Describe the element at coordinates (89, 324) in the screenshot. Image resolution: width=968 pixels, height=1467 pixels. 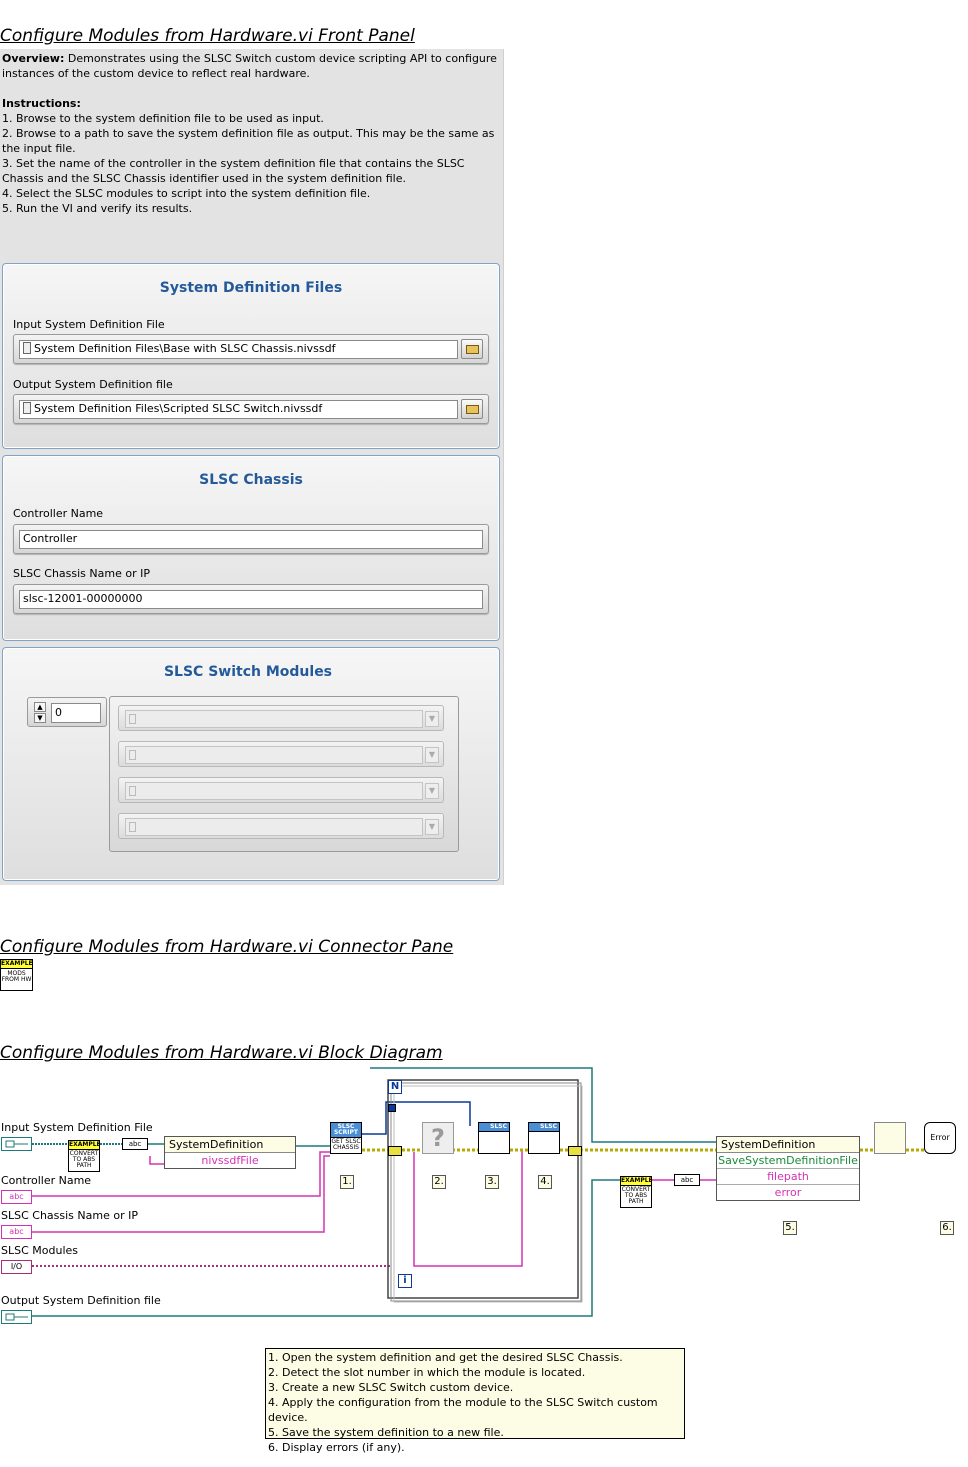
I see `input-file-label: Input System Definition File` at that location.